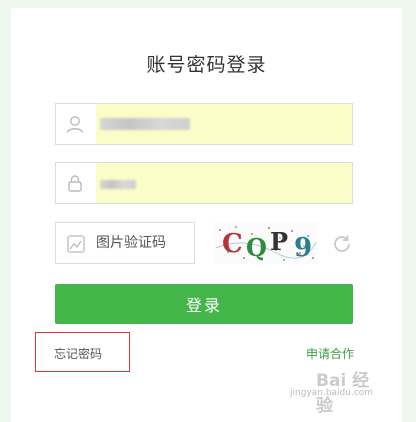 This screenshot has height=422, width=416. Describe the element at coordinates (76, 244) in the screenshot. I see `image-icon` at that location.